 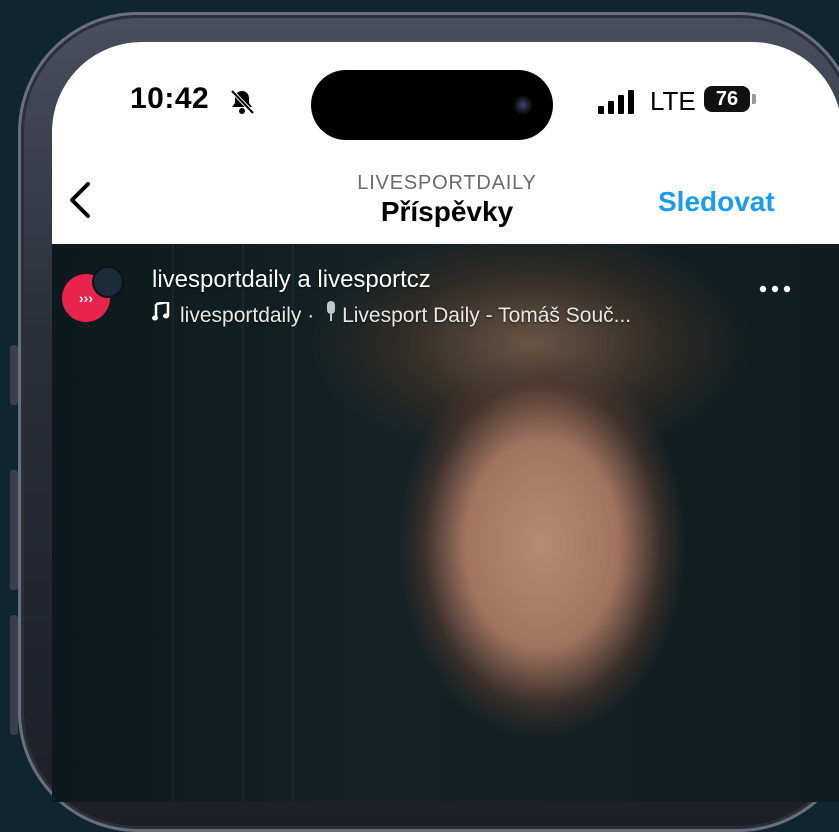 I want to click on bell-slash-icon, so click(x=242, y=102).